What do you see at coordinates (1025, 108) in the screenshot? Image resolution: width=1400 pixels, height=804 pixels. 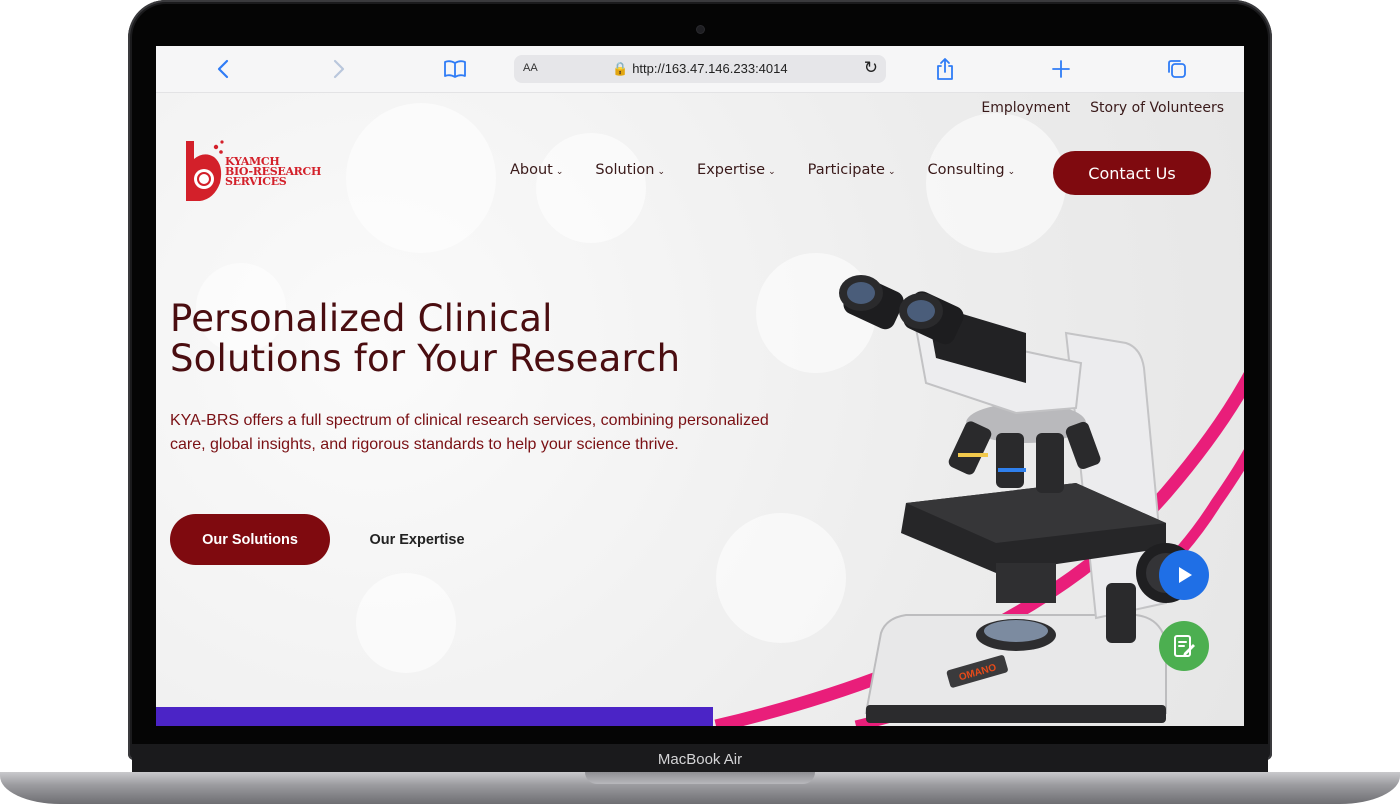 I see `employment-link: Employment` at bounding box center [1025, 108].